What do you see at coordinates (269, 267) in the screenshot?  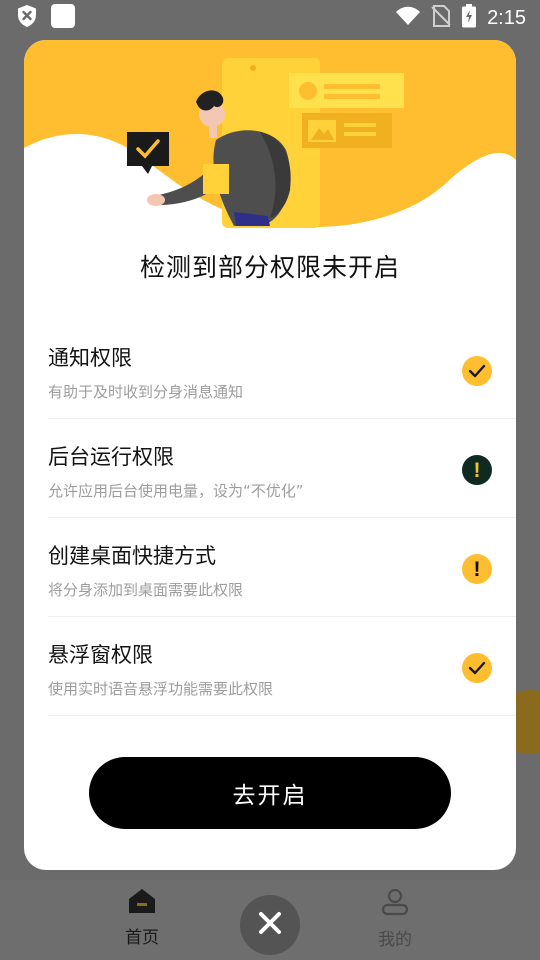 I see `dialog-title: 检测到部分权限未开启` at bounding box center [269, 267].